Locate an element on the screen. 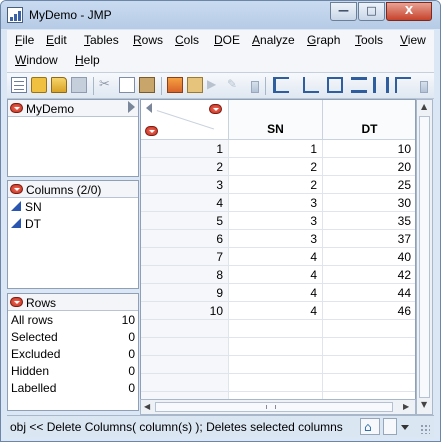 The image size is (441, 442). cell-dt: 25 is located at coordinates (369, 185).